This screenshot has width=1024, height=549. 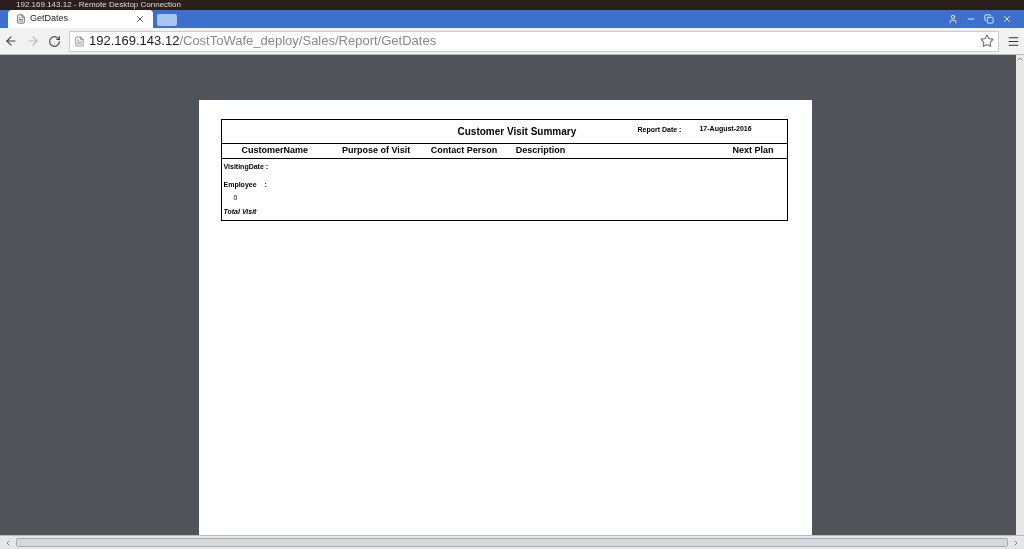 What do you see at coordinates (534, 41) in the screenshot?
I see `address-field: 192.169.143.12/CostToWafe_deploy/Sales/Report/GetDates` at bounding box center [534, 41].